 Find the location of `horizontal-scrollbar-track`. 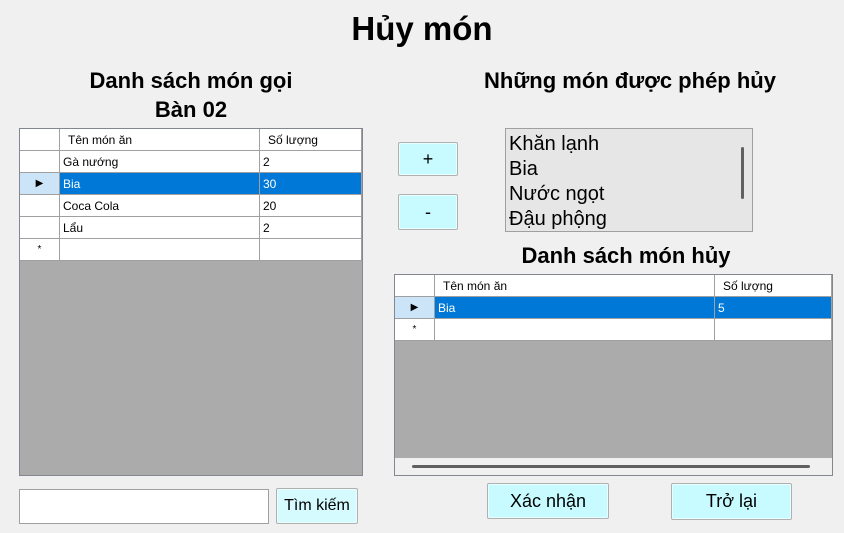

horizontal-scrollbar-track is located at coordinates (613, 466).